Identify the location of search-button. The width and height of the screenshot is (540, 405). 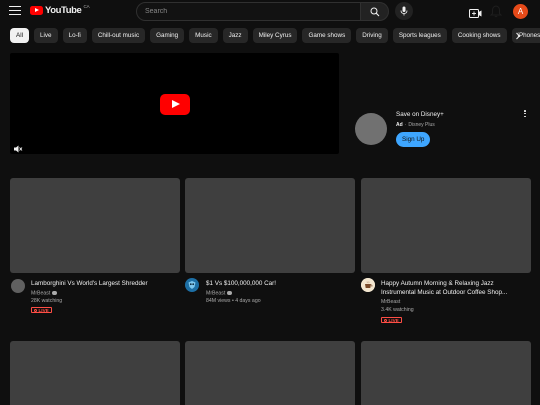
(374, 11).